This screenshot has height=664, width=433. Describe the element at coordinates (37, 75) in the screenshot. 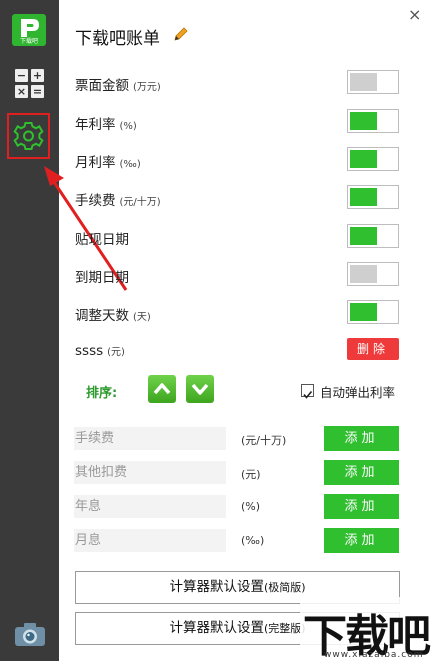

I see `calc-key: +` at that location.